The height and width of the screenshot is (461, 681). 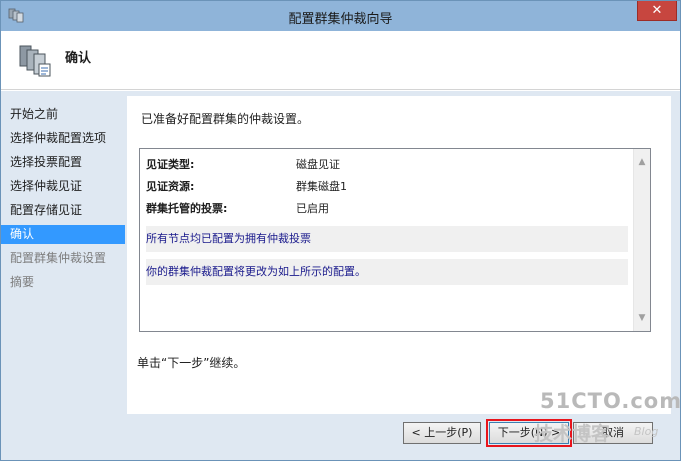 What do you see at coordinates (34, 114) in the screenshot?
I see `nav-step-before-you-begin: 开始之前` at bounding box center [34, 114].